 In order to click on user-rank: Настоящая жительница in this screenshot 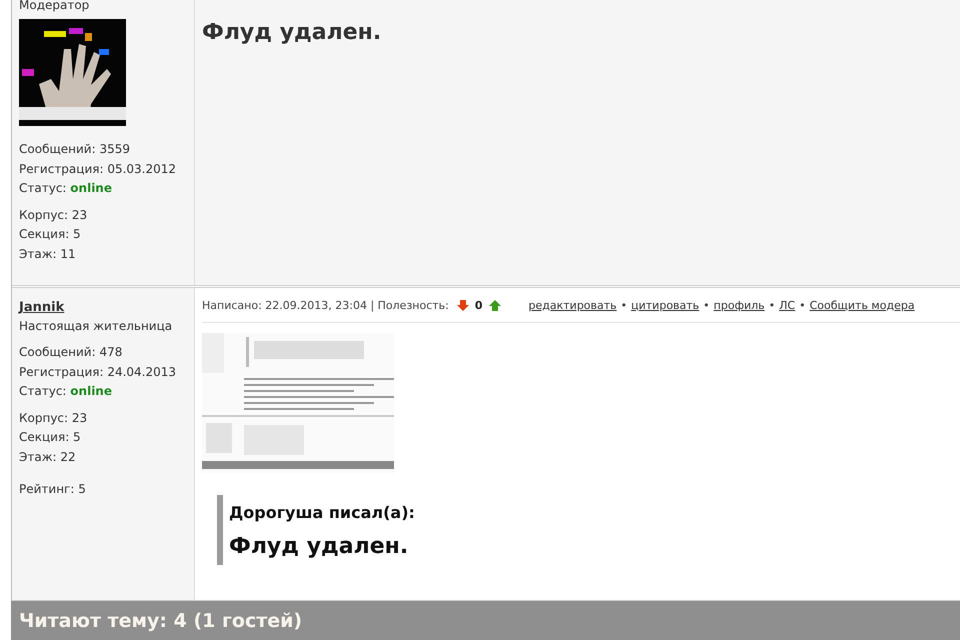, I will do `click(96, 326)`.